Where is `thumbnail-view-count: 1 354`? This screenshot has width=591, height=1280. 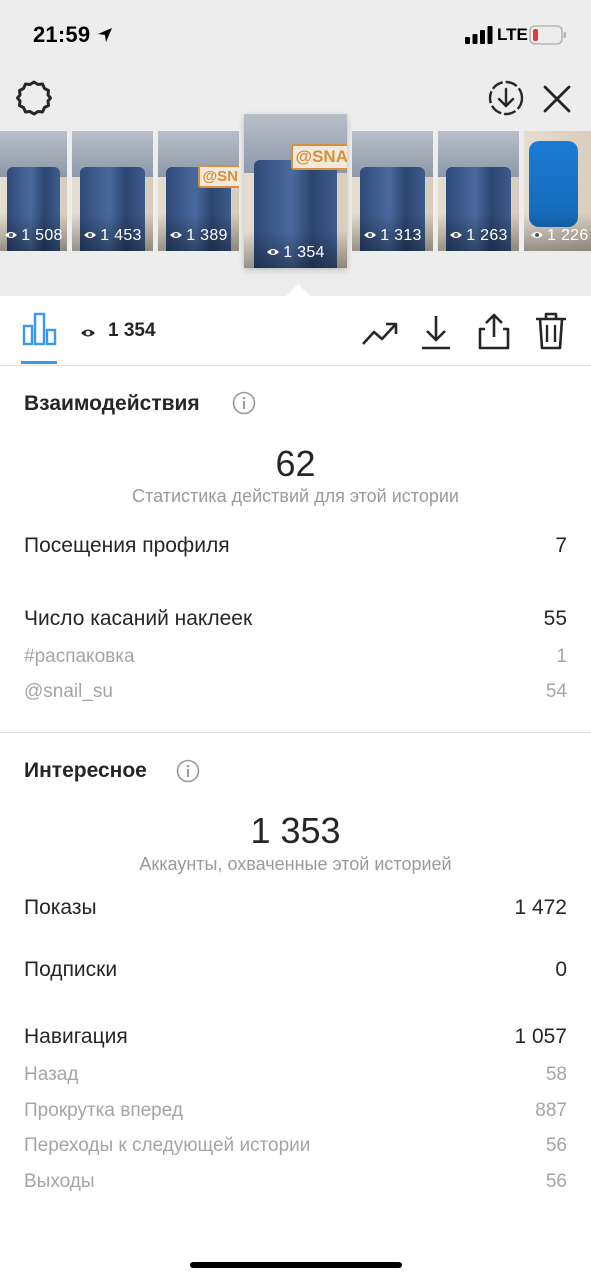 thumbnail-view-count: 1 354 is located at coordinates (295, 253).